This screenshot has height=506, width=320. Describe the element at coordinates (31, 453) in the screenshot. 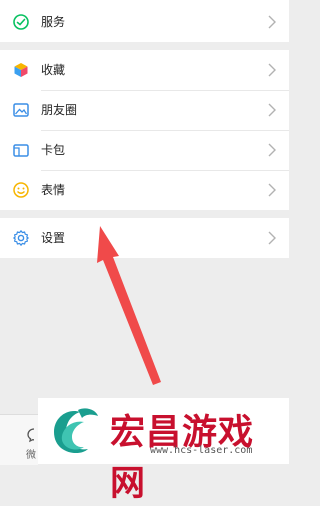

I see `tab-label-chats: 微` at that location.